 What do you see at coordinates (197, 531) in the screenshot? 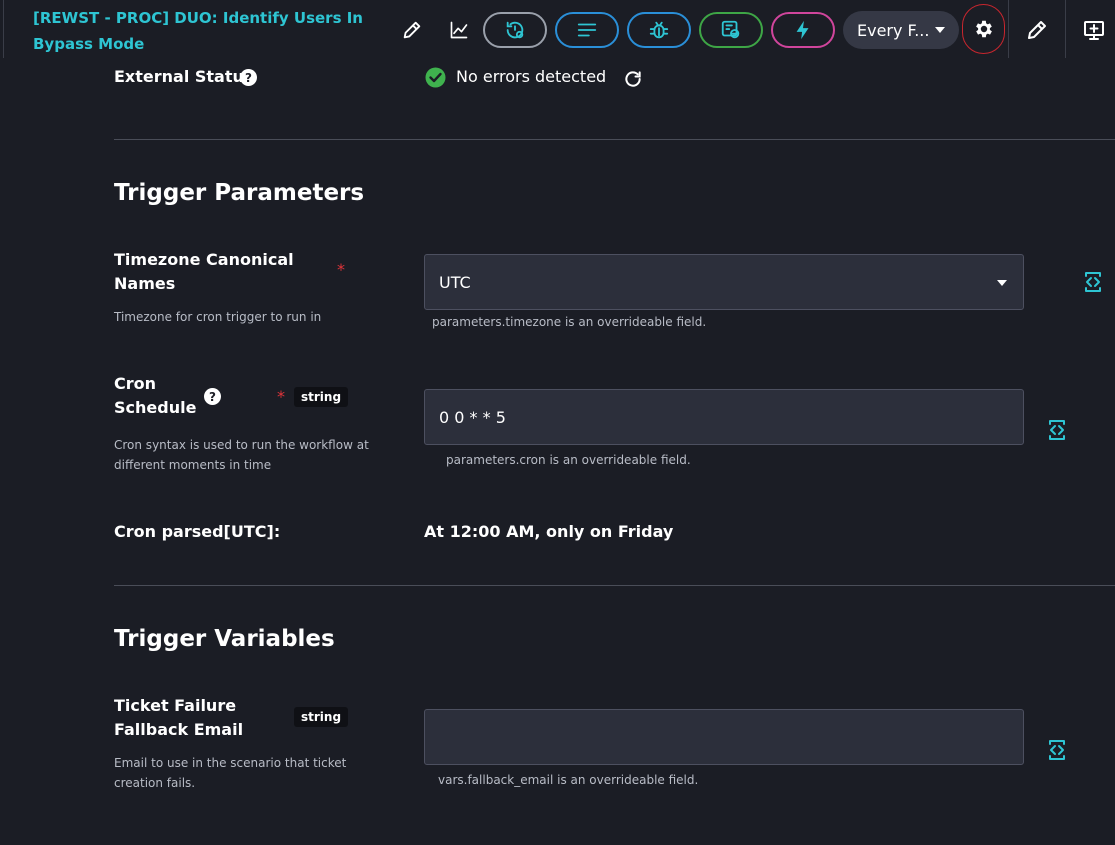
I see `cron-parsed-label: Cron parsed[UTC]:` at bounding box center [197, 531].